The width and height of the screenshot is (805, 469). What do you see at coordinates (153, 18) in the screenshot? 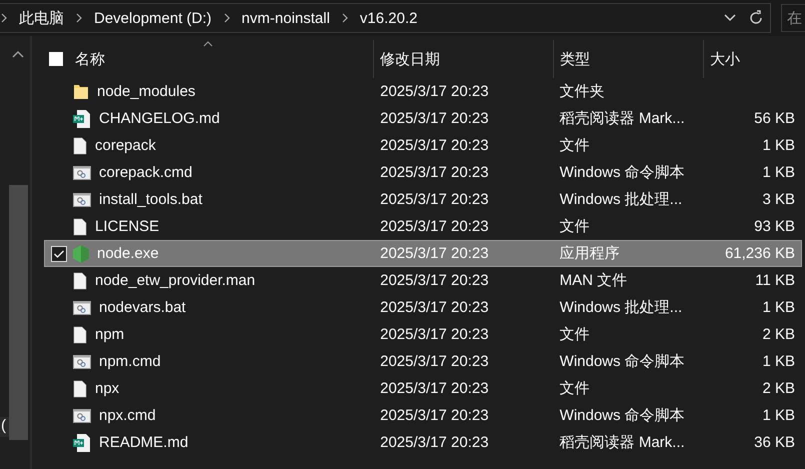
I see `breadcrumb-item: Development (D:)` at bounding box center [153, 18].